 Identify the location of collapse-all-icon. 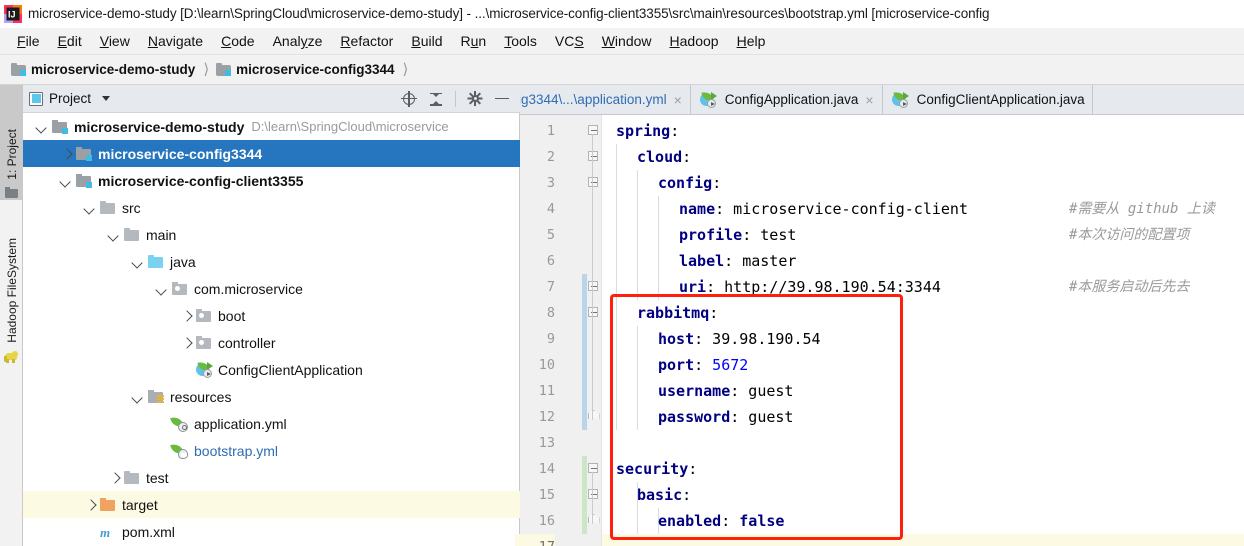
(436, 99).